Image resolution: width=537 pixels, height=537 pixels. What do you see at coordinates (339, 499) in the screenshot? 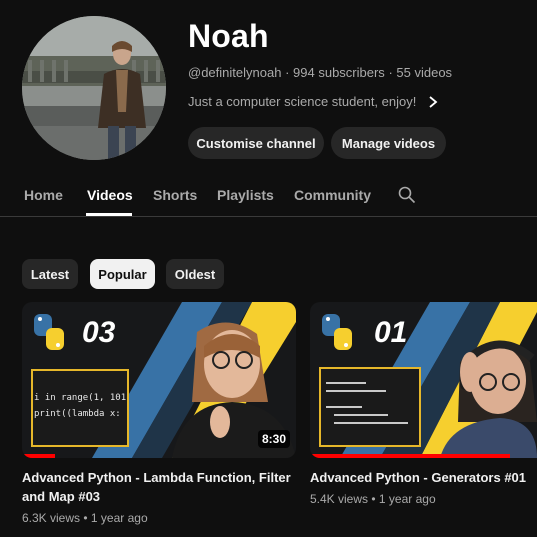
I see `view-count: 5.4K views` at bounding box center [339, 499].